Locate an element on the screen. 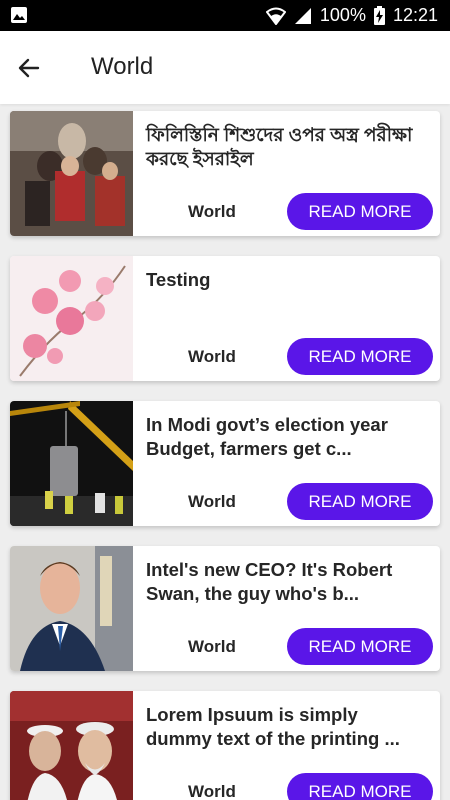 The image size is (450, 800). back-button is located at coordinates (29, 68).